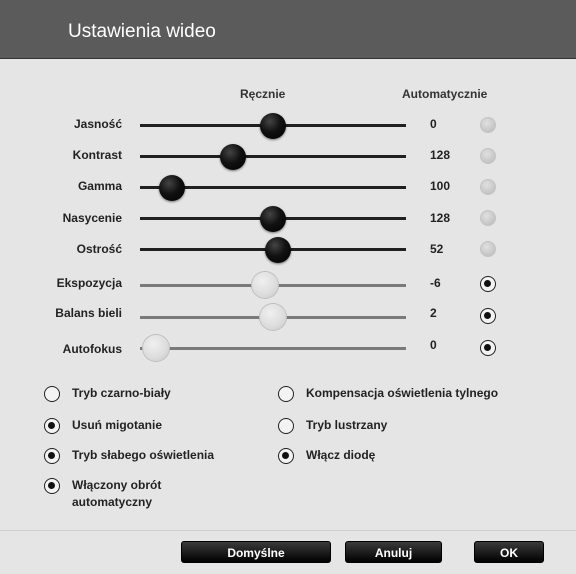 The width and height of the screenshot is (576, 574). What do you see at coordinates (116, 494) in the screenshot?
I see `auto-rotate-label: Włączony obrót automatyczny` at bounding box center [116, 494].